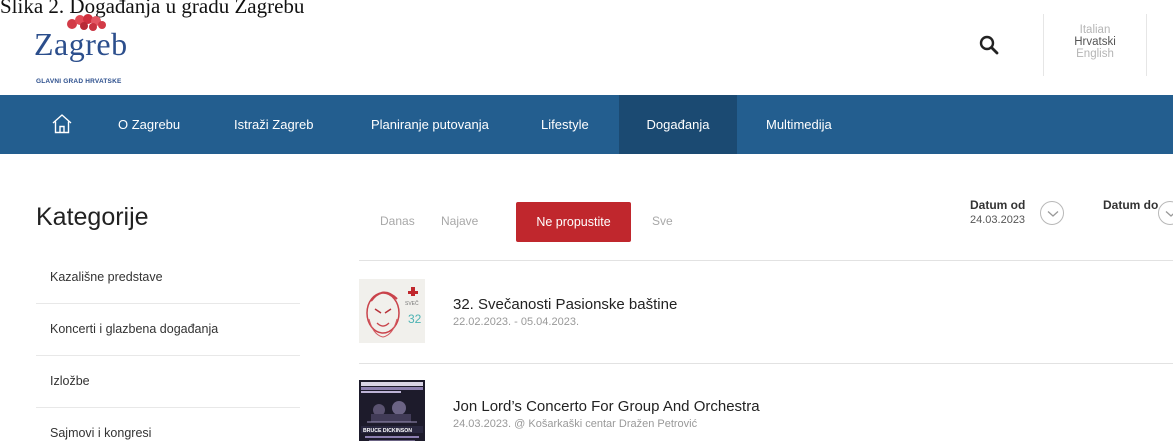 Image resolution: width=1173 pixels, height=441 pixels. I want to click on category-item-exhibitions: Izložbe, so click(168, 382).